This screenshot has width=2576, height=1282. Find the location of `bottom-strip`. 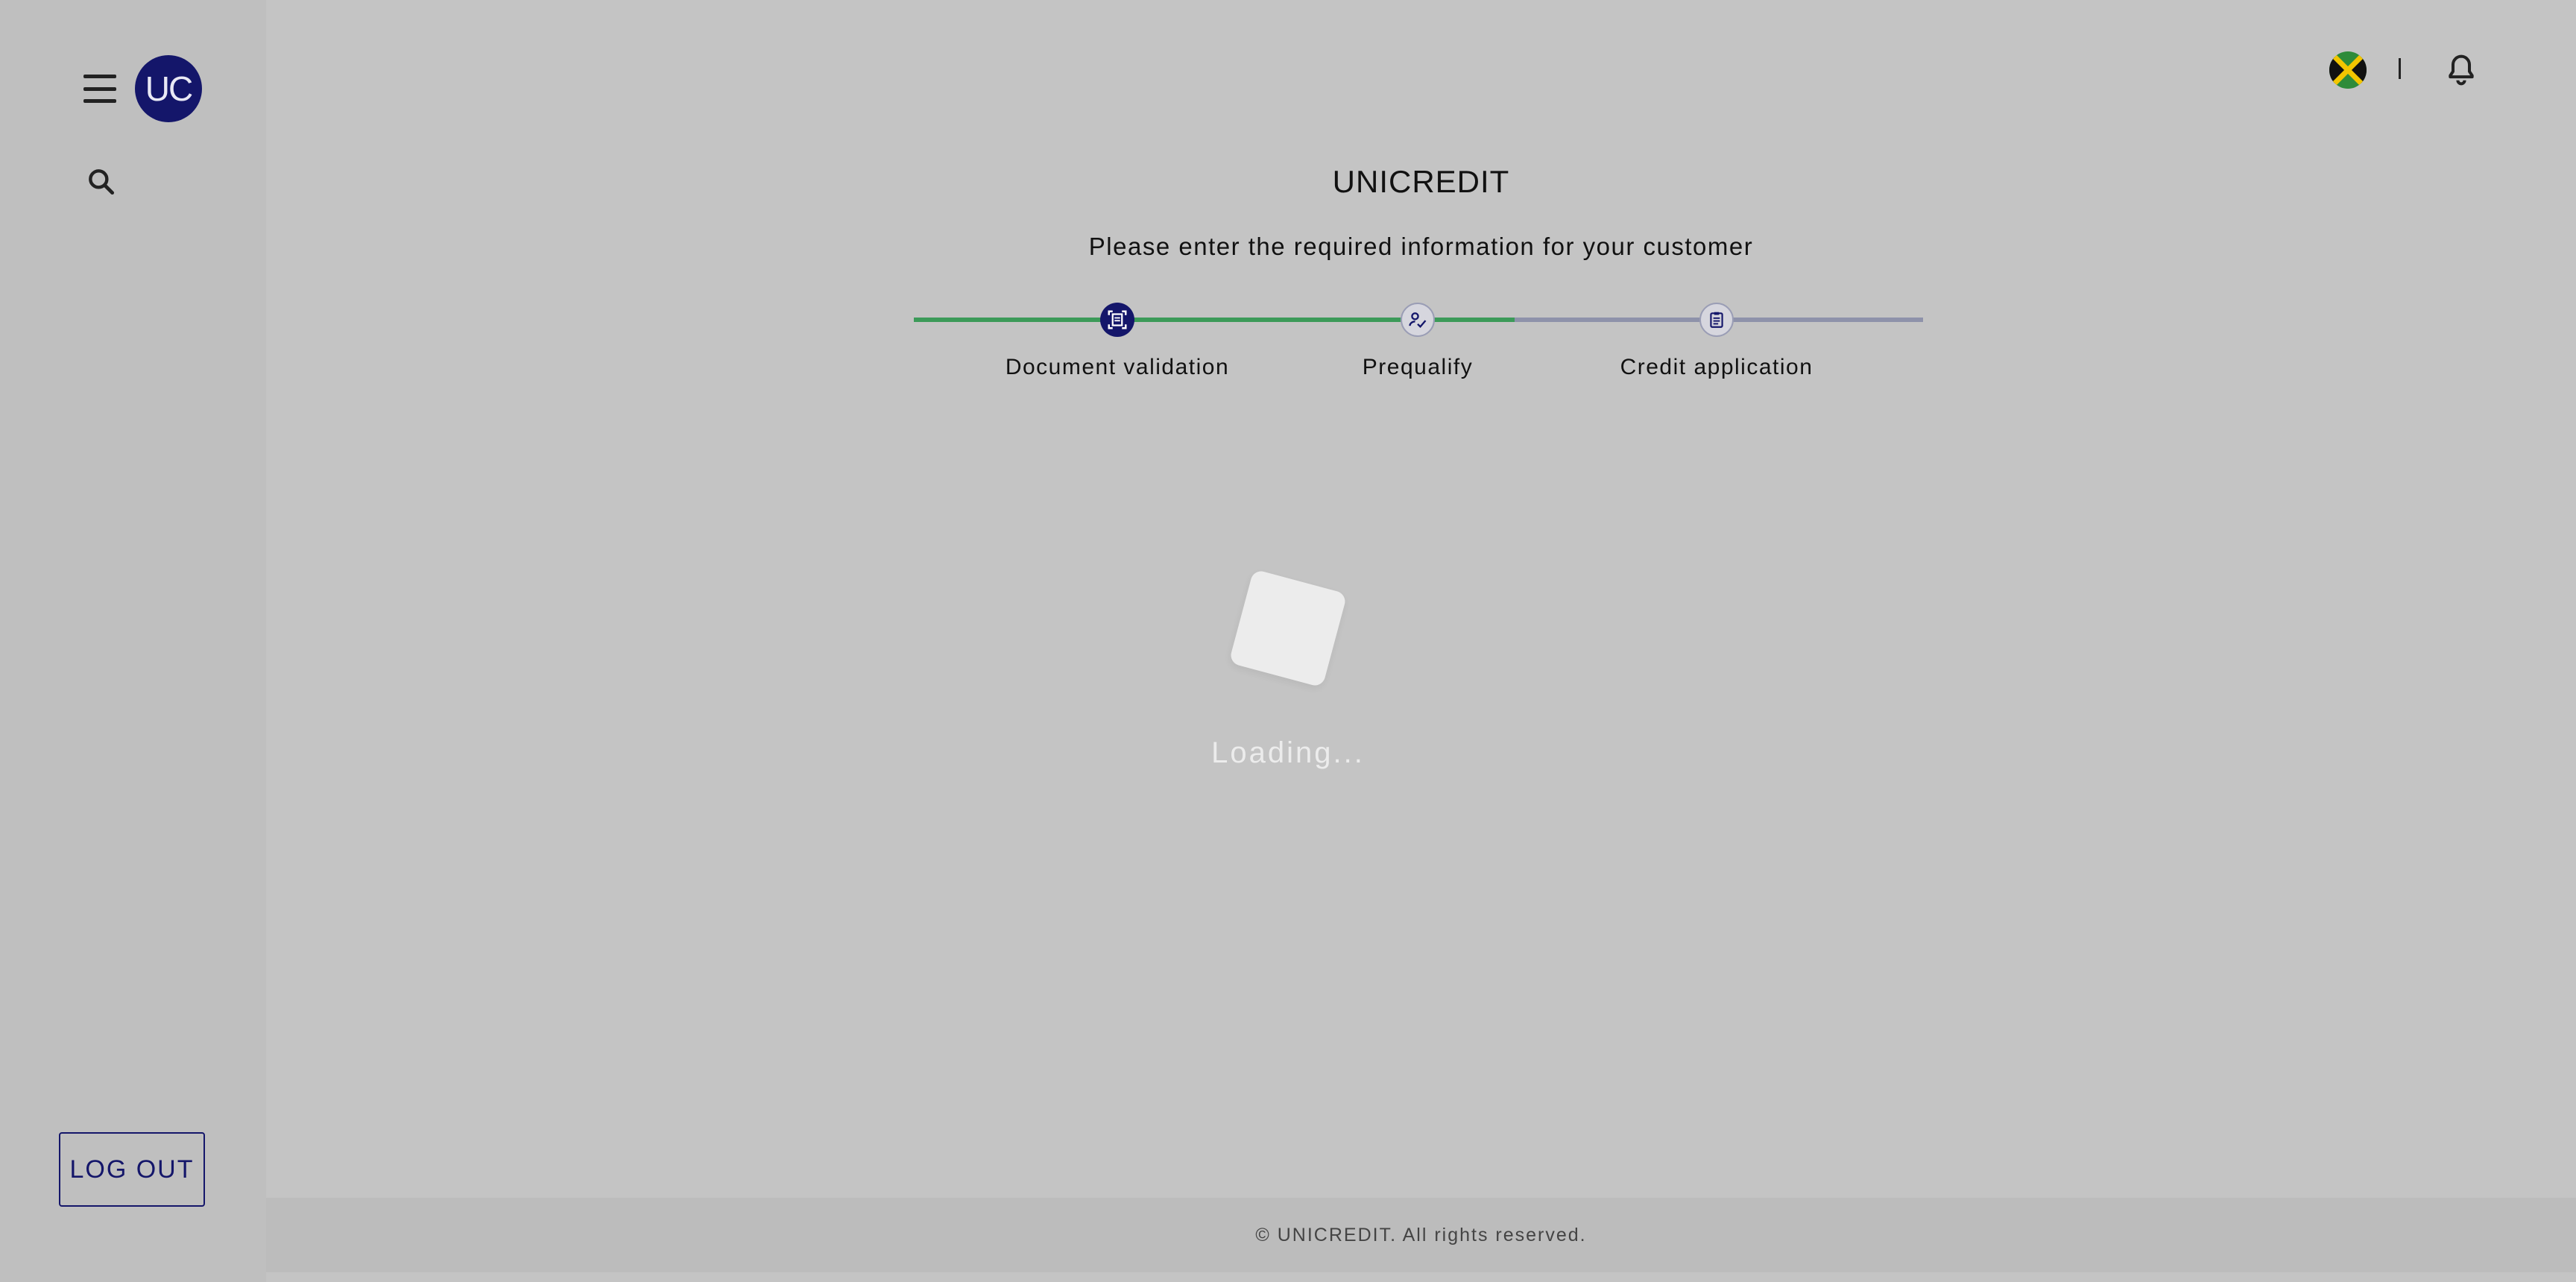

bottom-strip is located at coordinates (1421, 1277).